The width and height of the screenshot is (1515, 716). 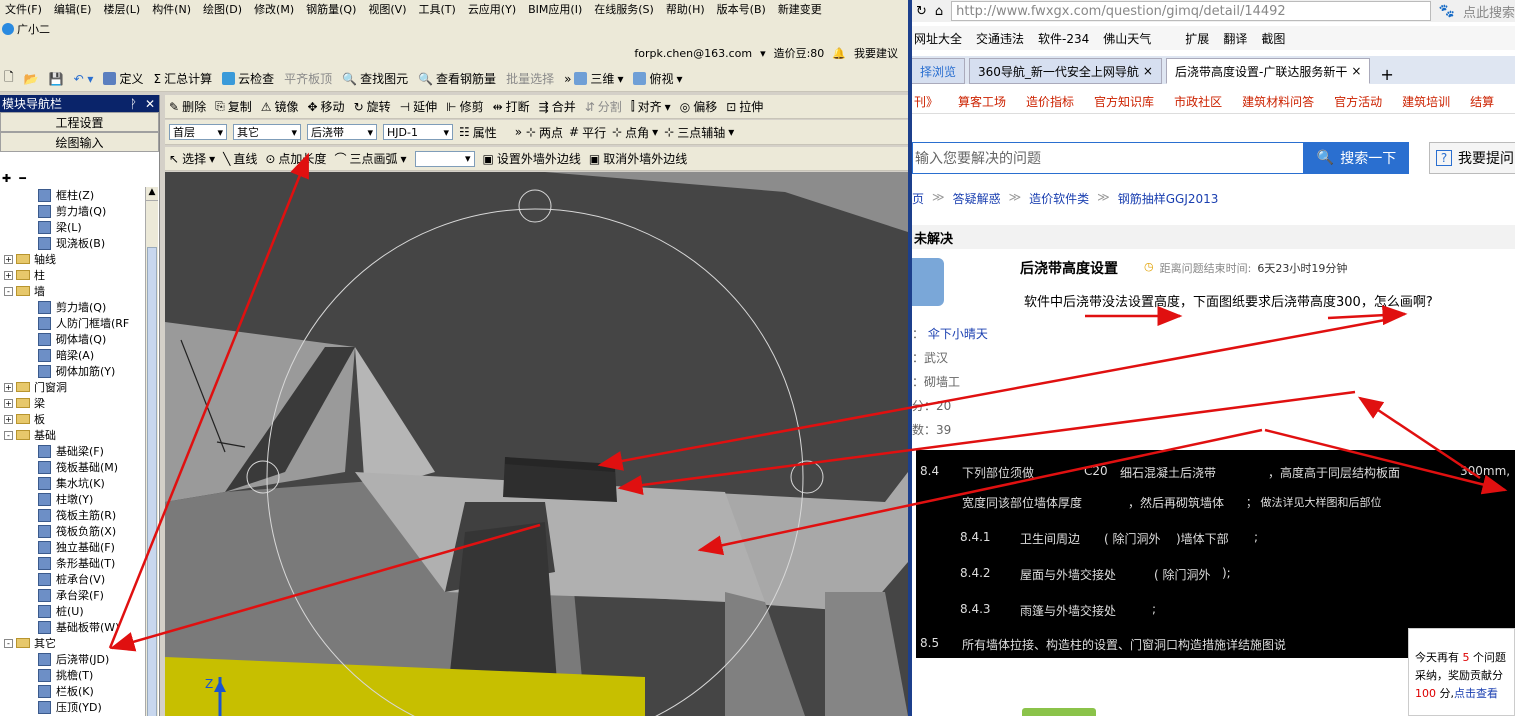 What do you see at coordinates (72, 499) in the screenshot?
I see `tree-item: 柱墩(Y)` at bounding box center [72, 499].